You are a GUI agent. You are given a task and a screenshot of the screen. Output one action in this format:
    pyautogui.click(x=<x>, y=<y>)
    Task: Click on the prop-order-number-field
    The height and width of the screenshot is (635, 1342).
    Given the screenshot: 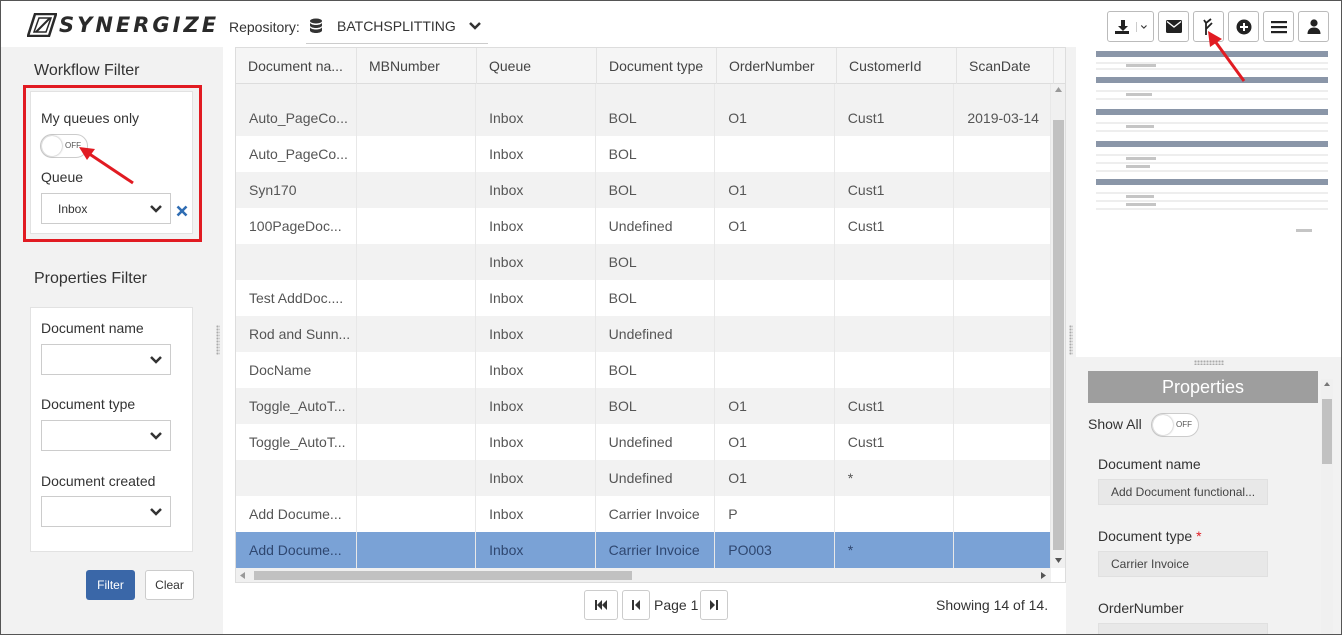 What is the action you would take?
    pyautogui.click(x=1183, y=628)
    